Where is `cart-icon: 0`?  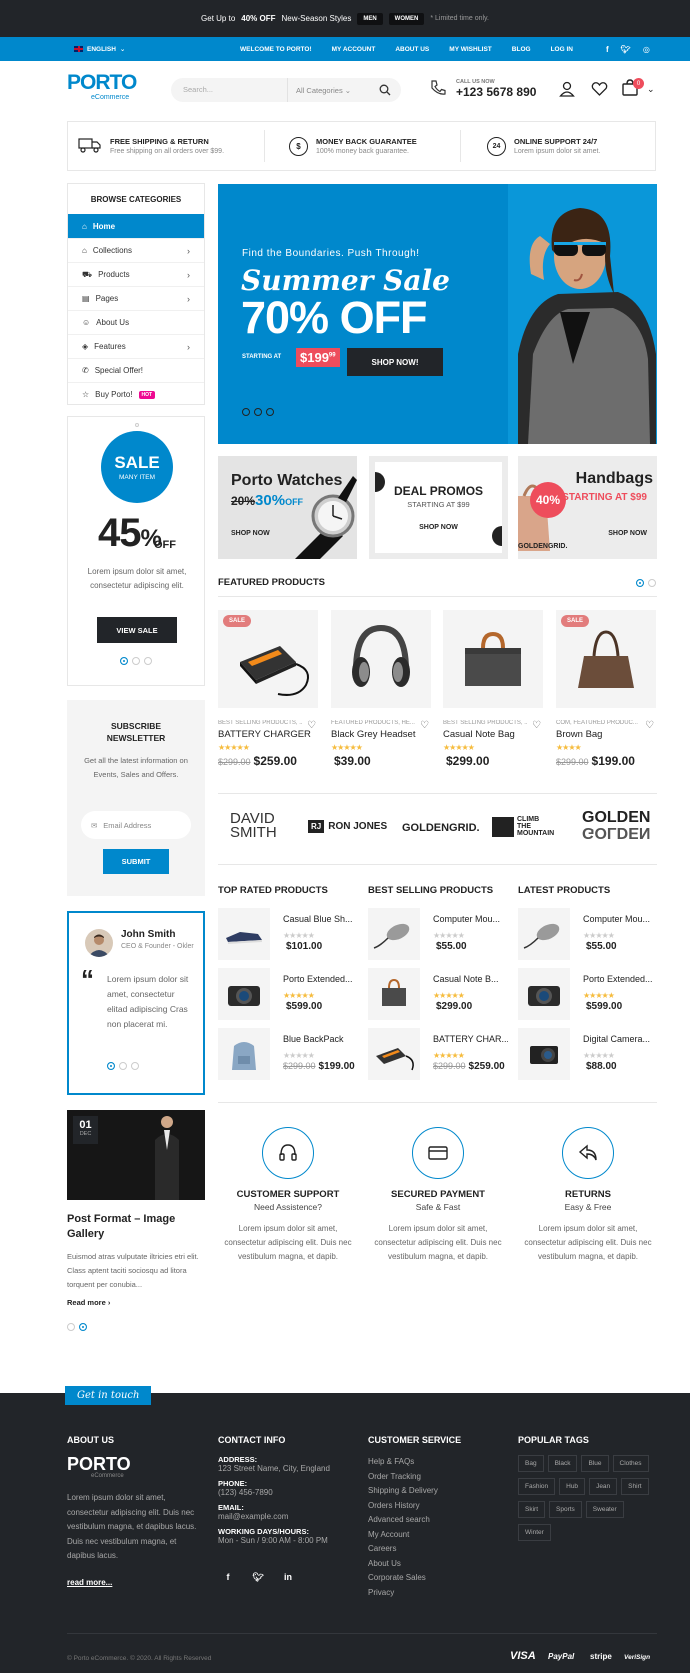 cart-icon: 0 is located at coordinates (632, 88).